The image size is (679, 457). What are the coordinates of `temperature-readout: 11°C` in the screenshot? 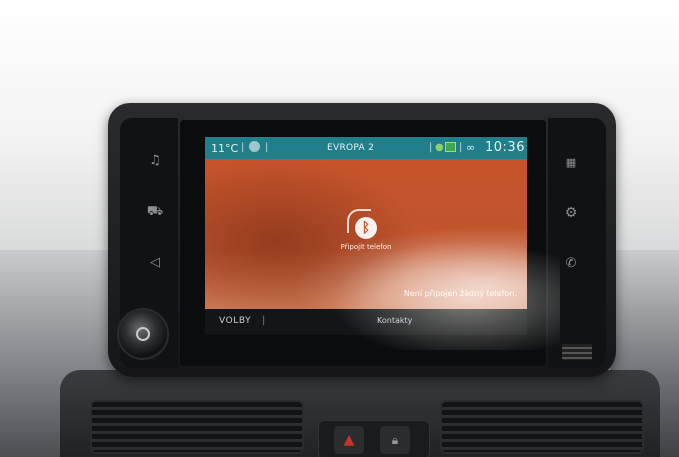 It's located at (225, 148).